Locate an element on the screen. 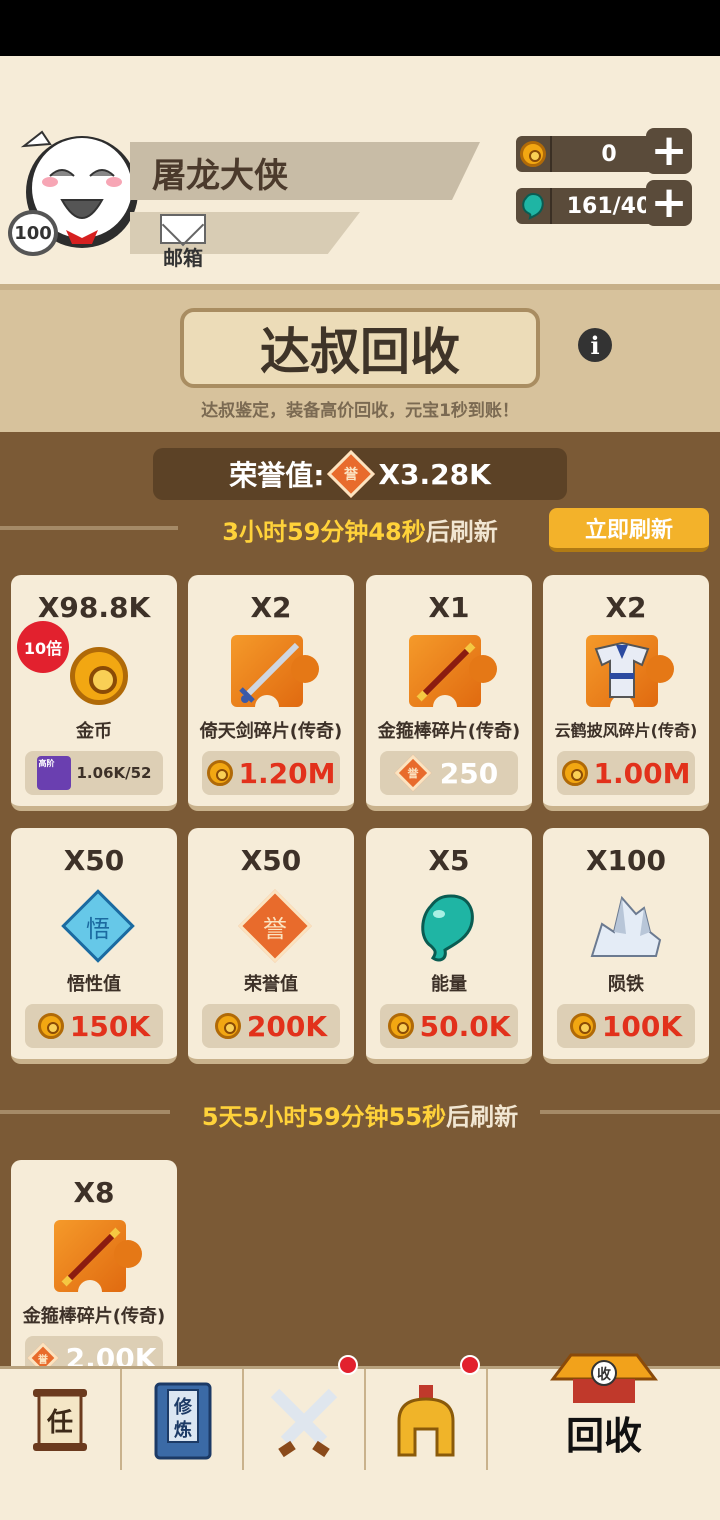  nav-cultivate: 修 炼 is located at coordinates (183, 1421).